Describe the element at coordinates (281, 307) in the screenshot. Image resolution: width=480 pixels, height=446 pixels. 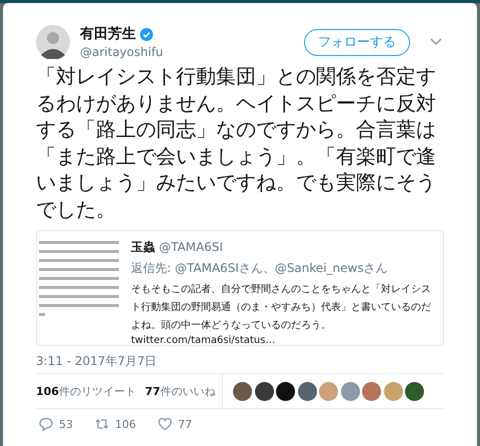
I see `quoted-text: そもそもこの記者、自分で野間さんのことをちゃんと「対レイシスト行動集団の野間易通（のま・やすみち）代表」と書いているのだよね。頭の中一体どうなっているのだろう。` at that location.